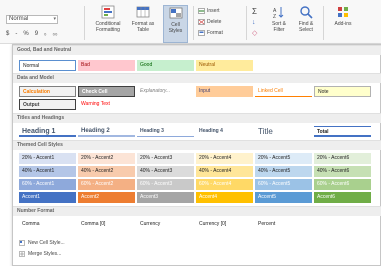 The image size is (381, 266). What do you see at coordinates (283, 131) in the screenshot?
I see `style-title: Title` at bounding box center [283, 131].